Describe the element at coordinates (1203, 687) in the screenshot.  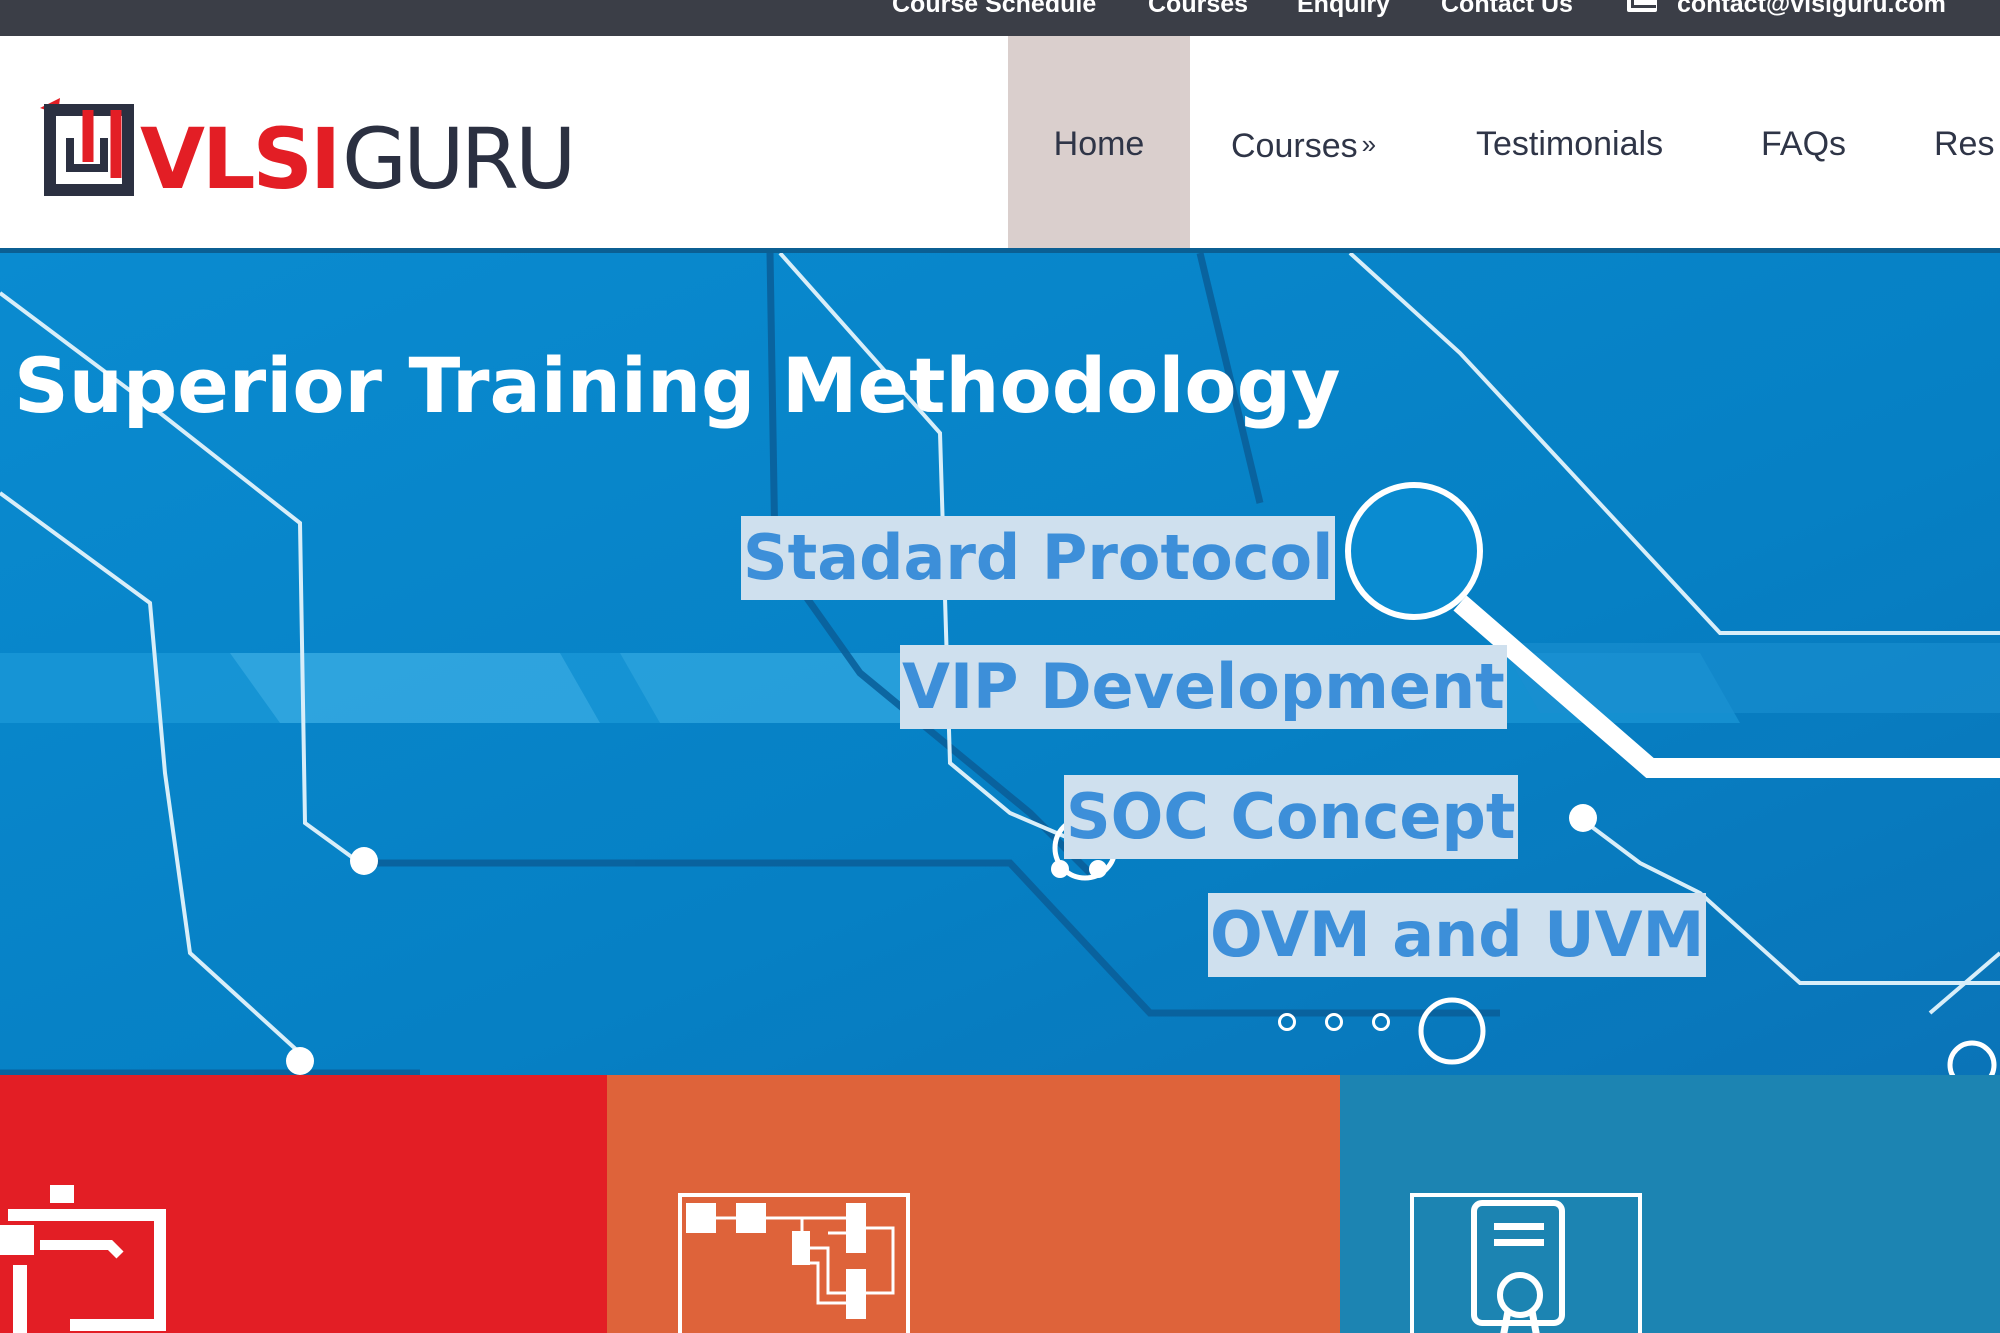
I see `hero-highlight-vip-development: VIP Development` at that location.